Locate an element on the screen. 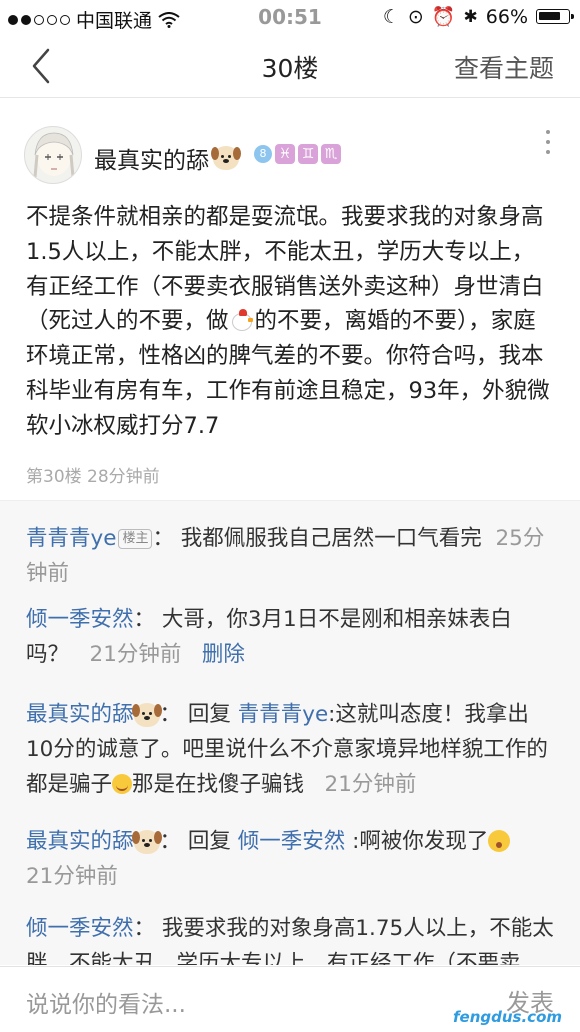  view-topic-button: 查看主题 is located at coordinates (504, 67).